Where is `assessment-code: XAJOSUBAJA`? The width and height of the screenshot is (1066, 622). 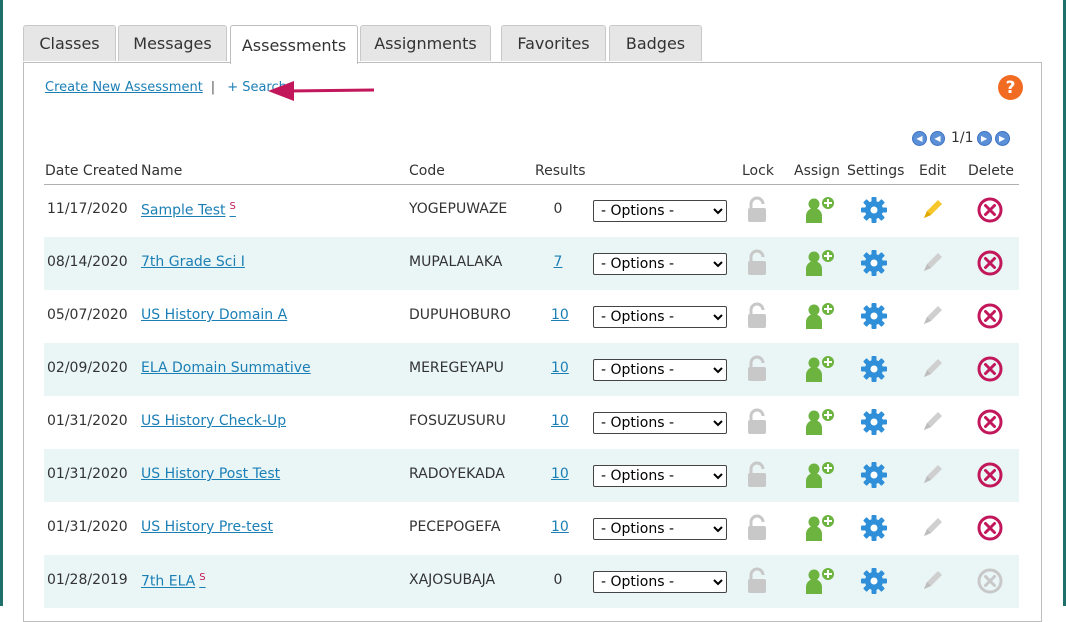
assessment-code: XAJOSUBAJA is located at coordinates (452, 580).